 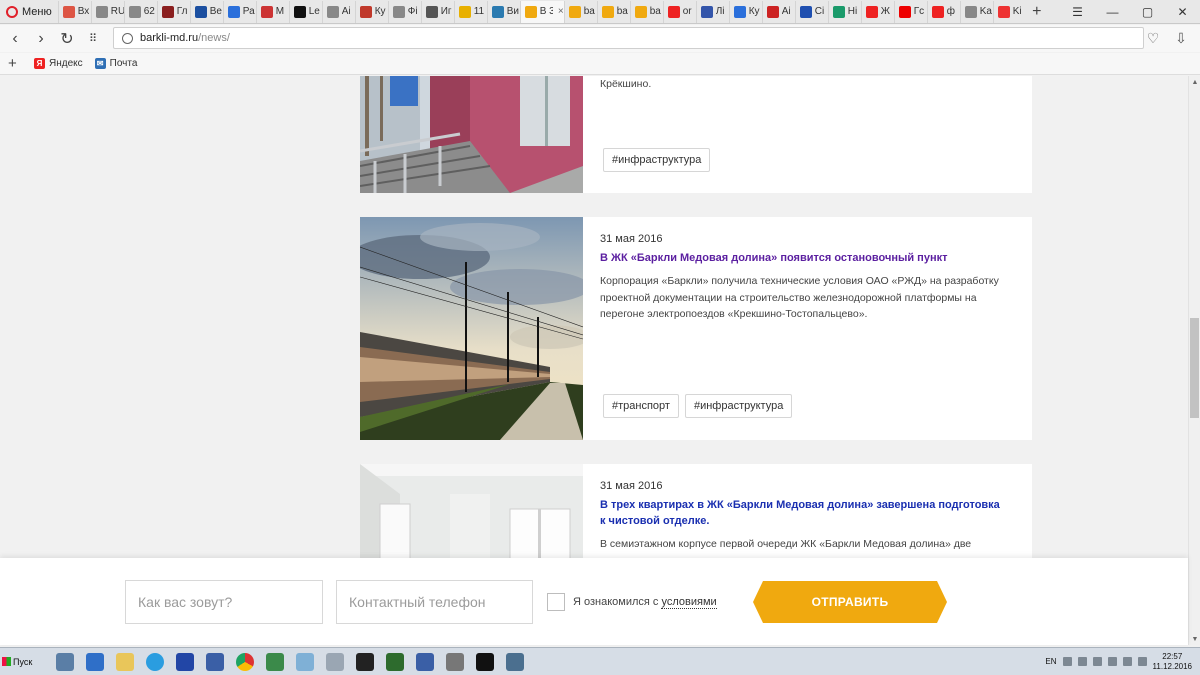 I want to click on start-button: Пуск, so click(x=21, y=662).